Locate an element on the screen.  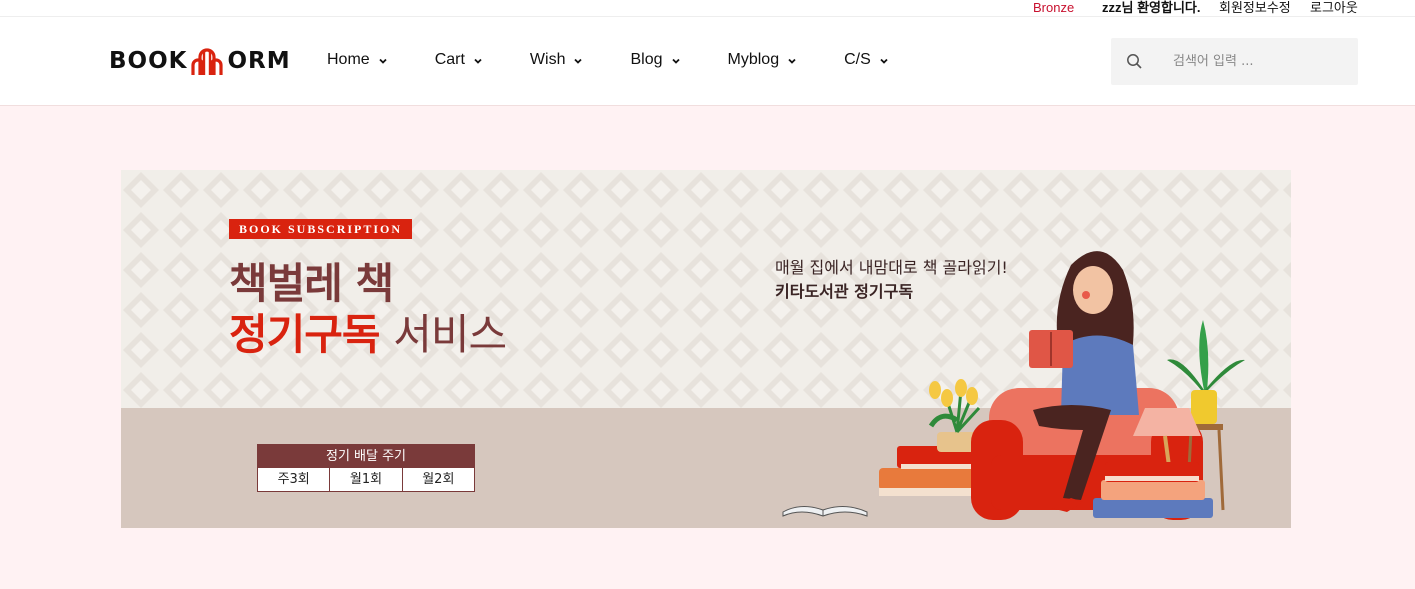
nav-home: Home is located at coordinates (357, 60).